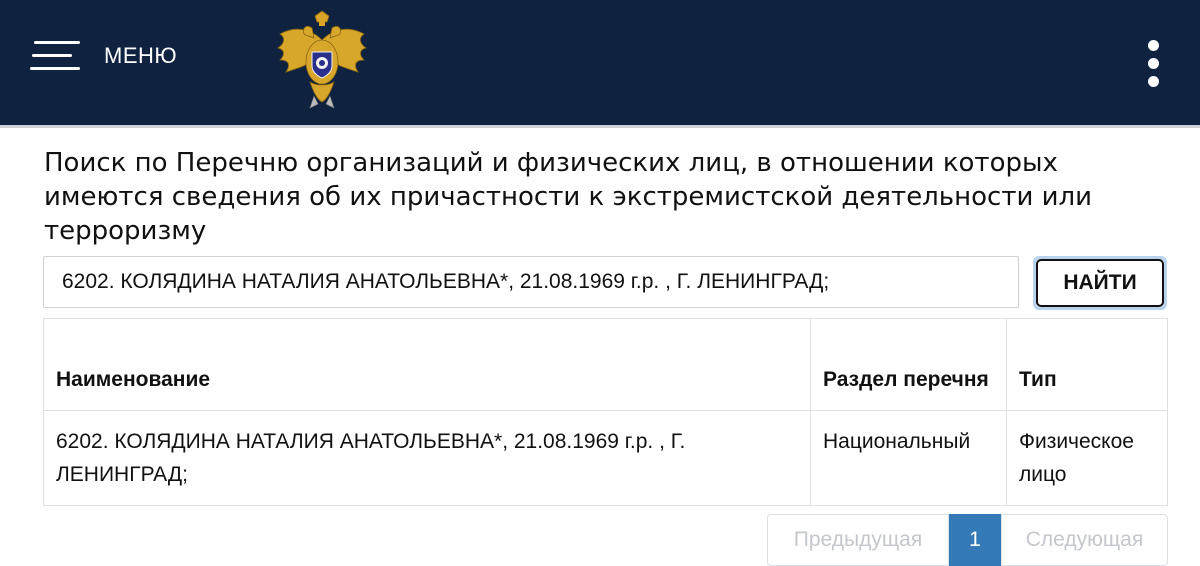 The image size is (1200, 566). I want to click on column-header-type: Тип, so click(1087, 364).